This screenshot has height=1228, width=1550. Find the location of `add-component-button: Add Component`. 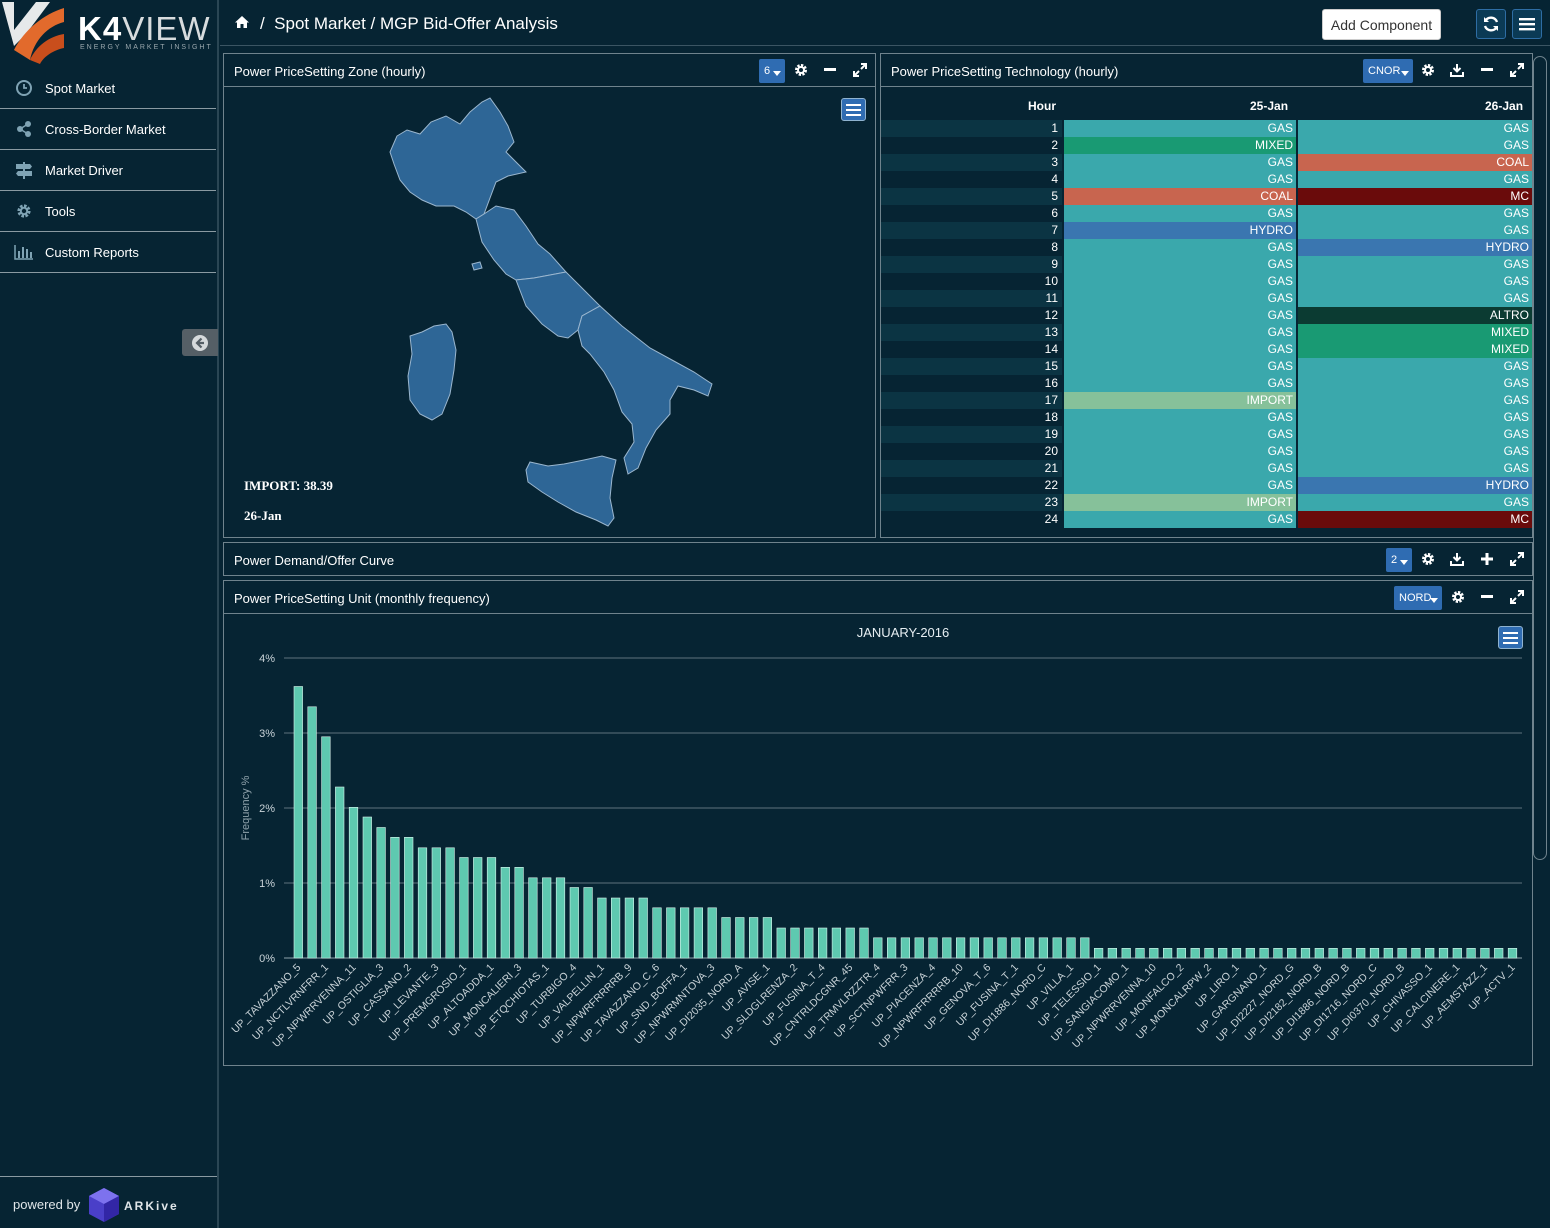

add-component-button: Add Component is located at coordinates (1381, 24).